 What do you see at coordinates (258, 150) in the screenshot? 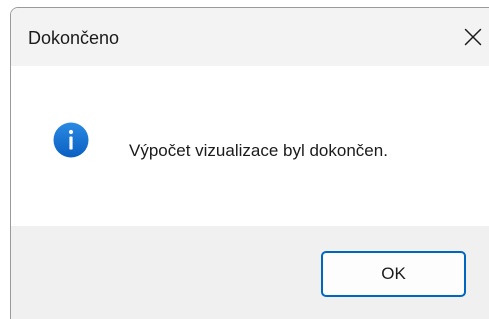
I see `dialog-message: Výpočet vizualizace byl dokončen.` at bounding box center [258, 150].